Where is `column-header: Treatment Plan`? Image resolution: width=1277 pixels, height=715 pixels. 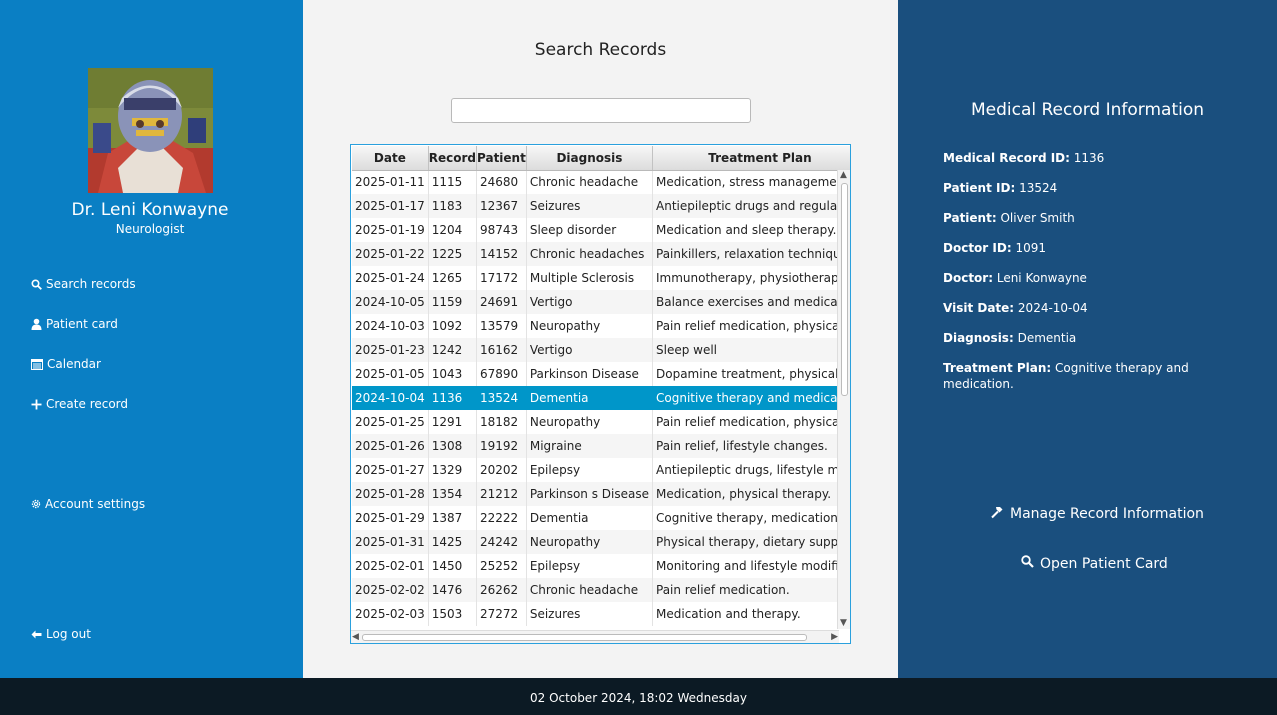
column-header: Treatment Plan is located at coordinates (751, 158).